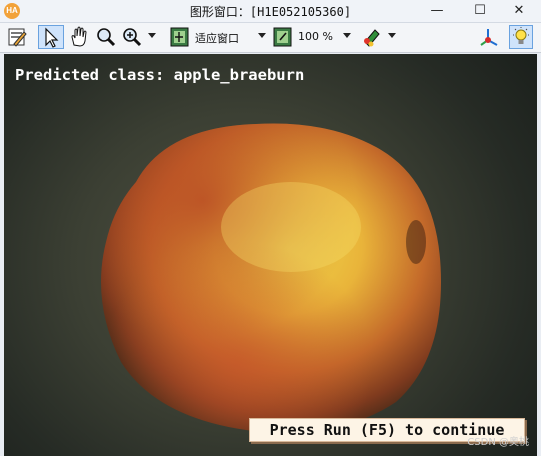  What do you see at coordinates (79, 37) in the screenshot?
I see `pan-hand-icon` at bounding box center [79, 37].